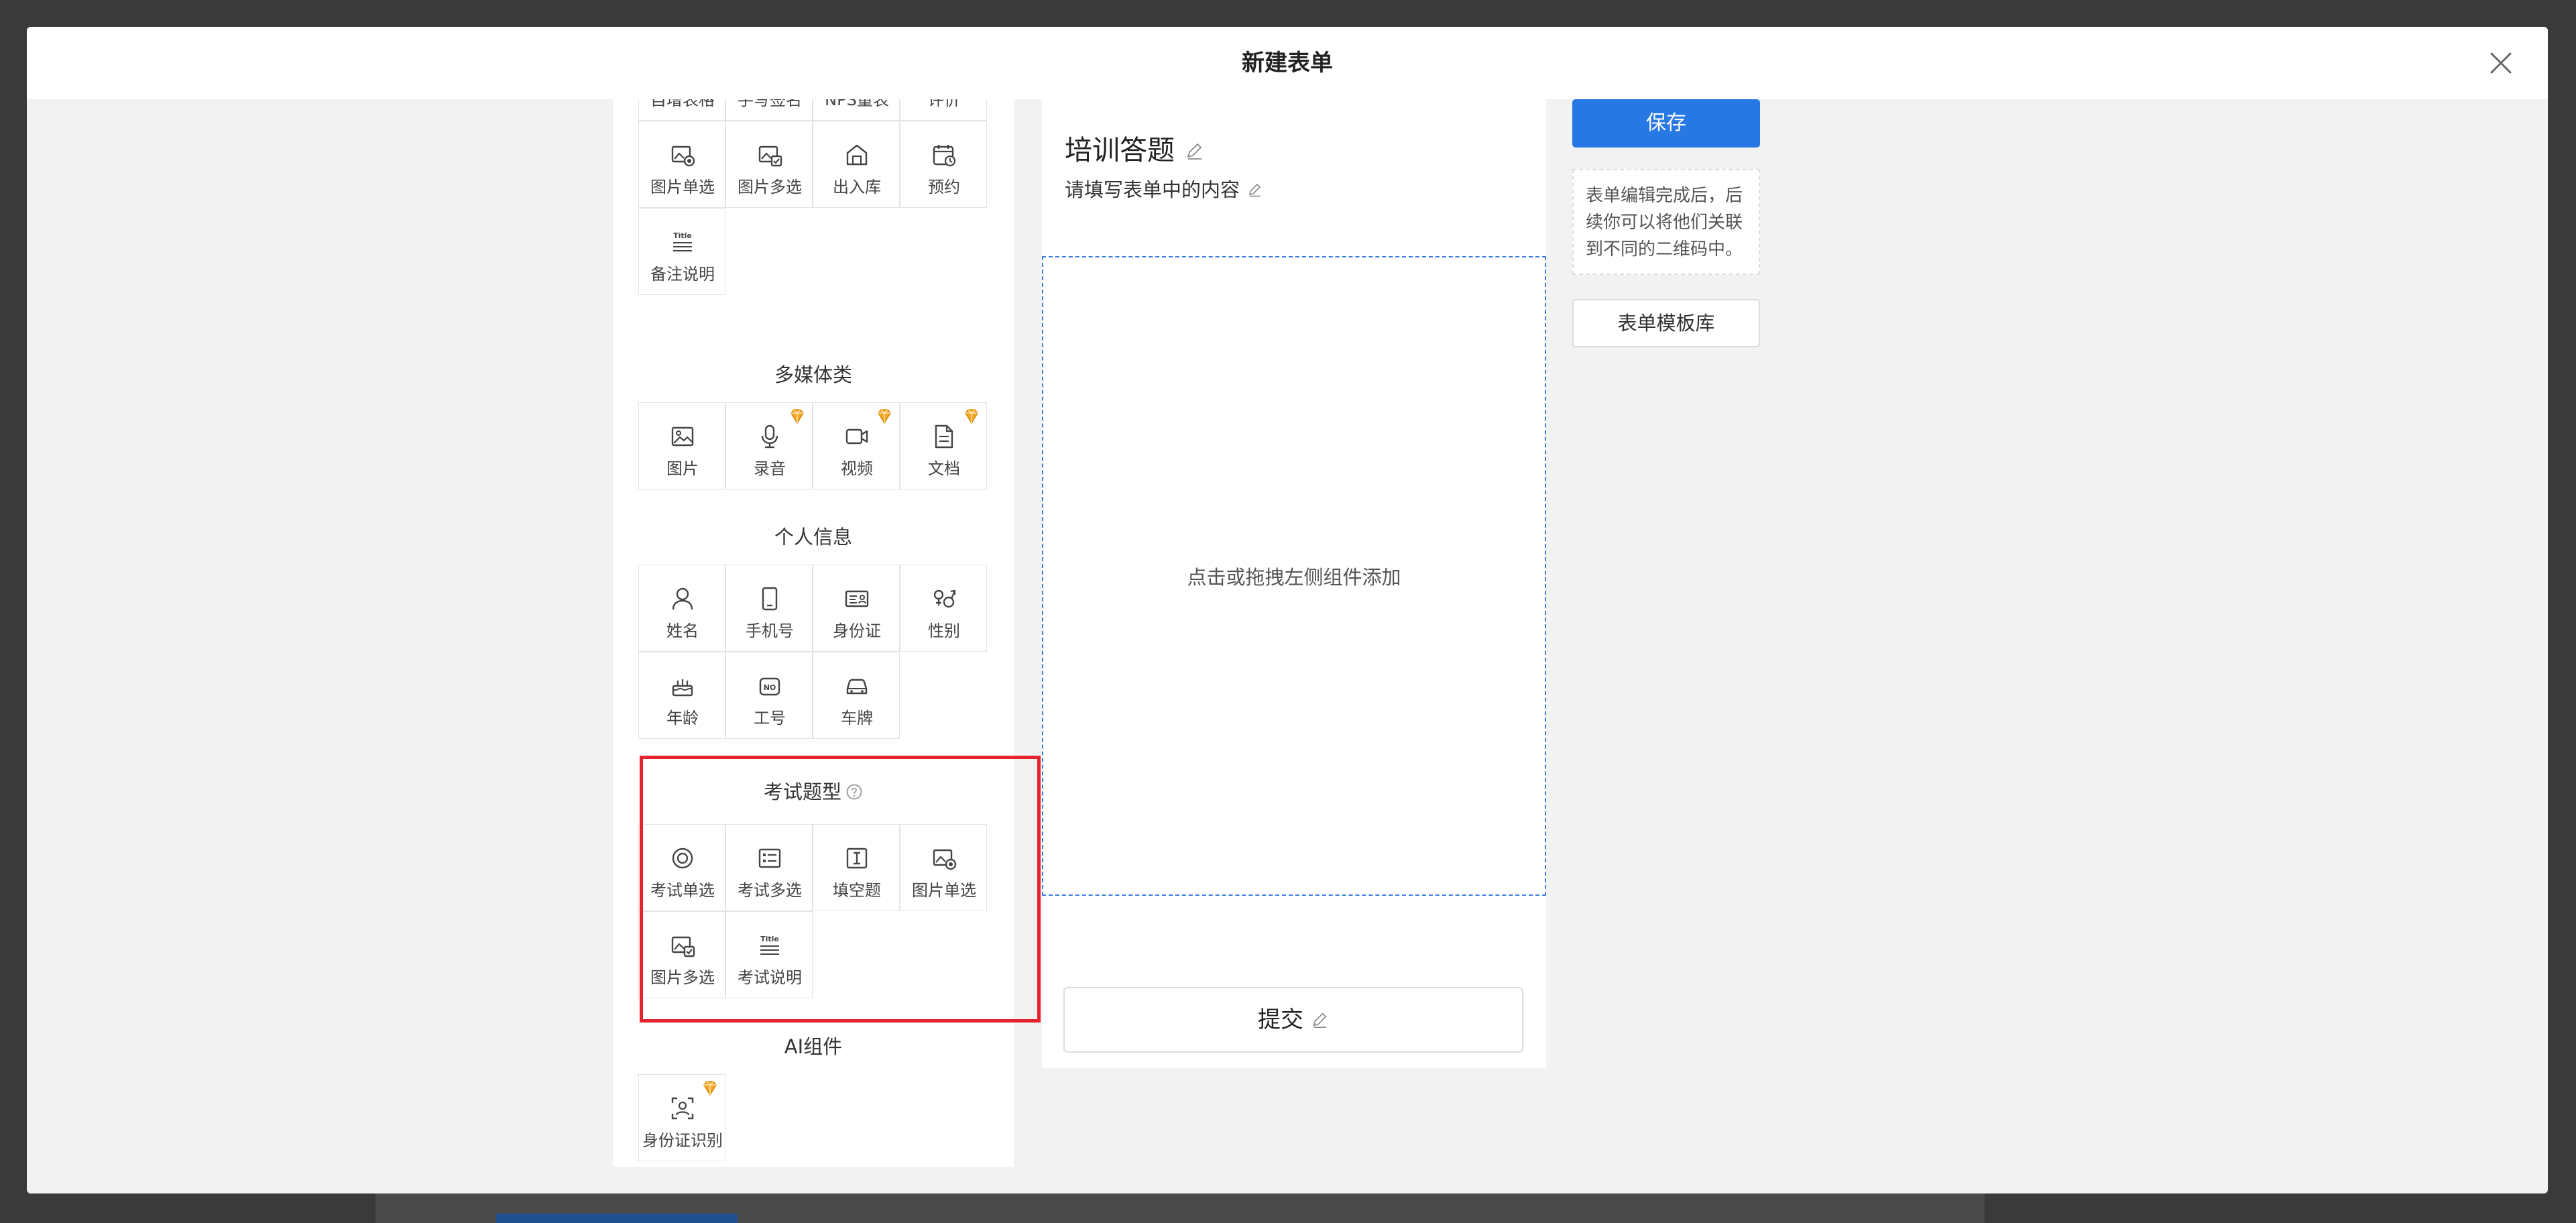  Describe the element at coordinates (944, 436) in the screenshot. I see `document-icon` at that location.